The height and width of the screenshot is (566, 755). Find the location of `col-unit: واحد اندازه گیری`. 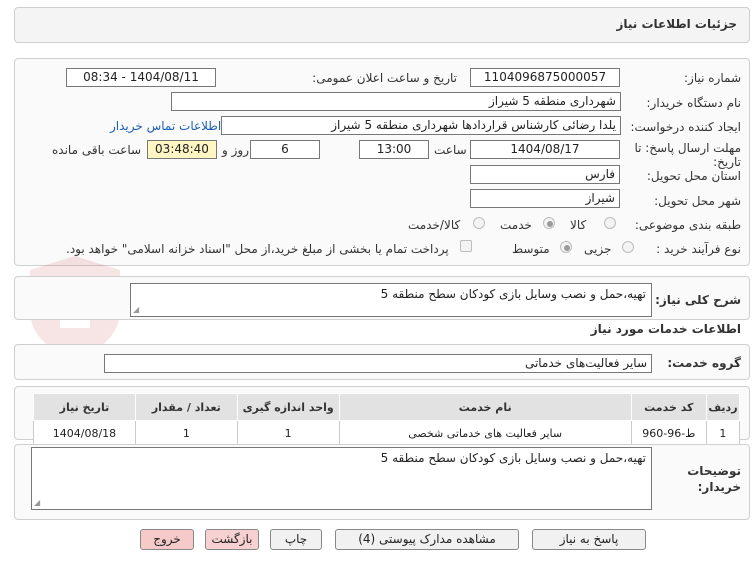

col-unit: واحد اندازه گیری is located at coordinates (288, 407).